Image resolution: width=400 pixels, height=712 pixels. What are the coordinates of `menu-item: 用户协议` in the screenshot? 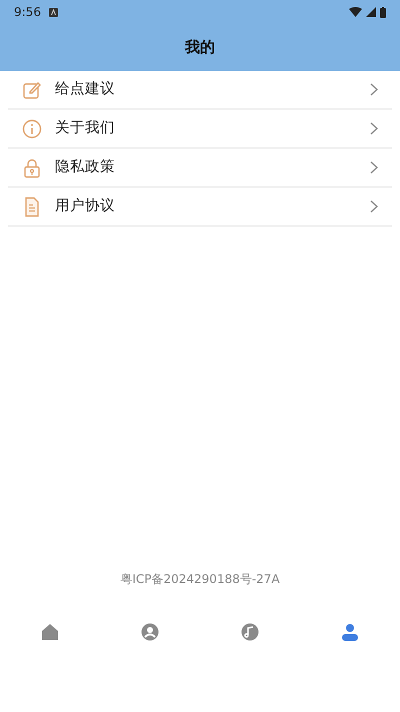 It's located at (200, 207).